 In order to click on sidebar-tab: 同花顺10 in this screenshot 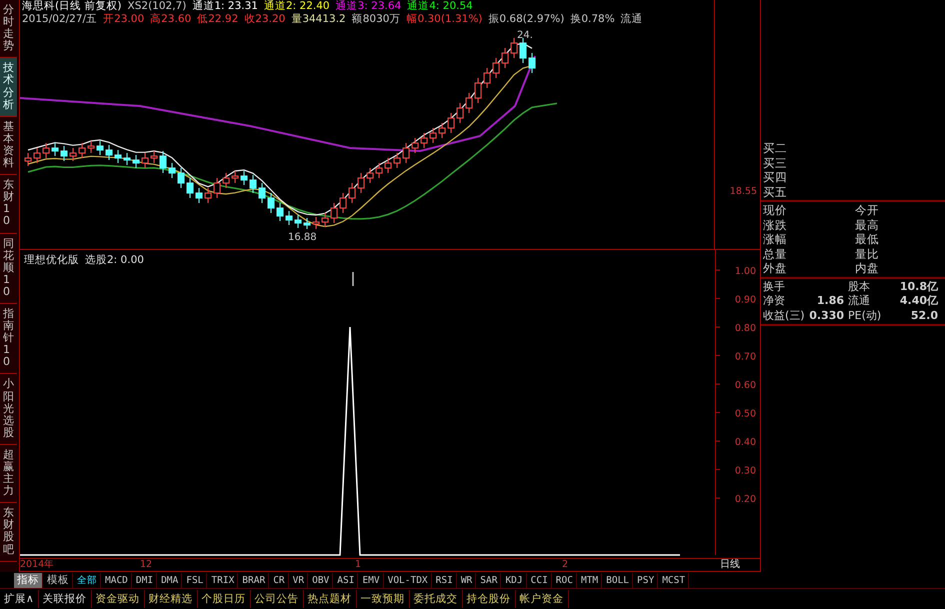, I will do `click(8, 269)`.